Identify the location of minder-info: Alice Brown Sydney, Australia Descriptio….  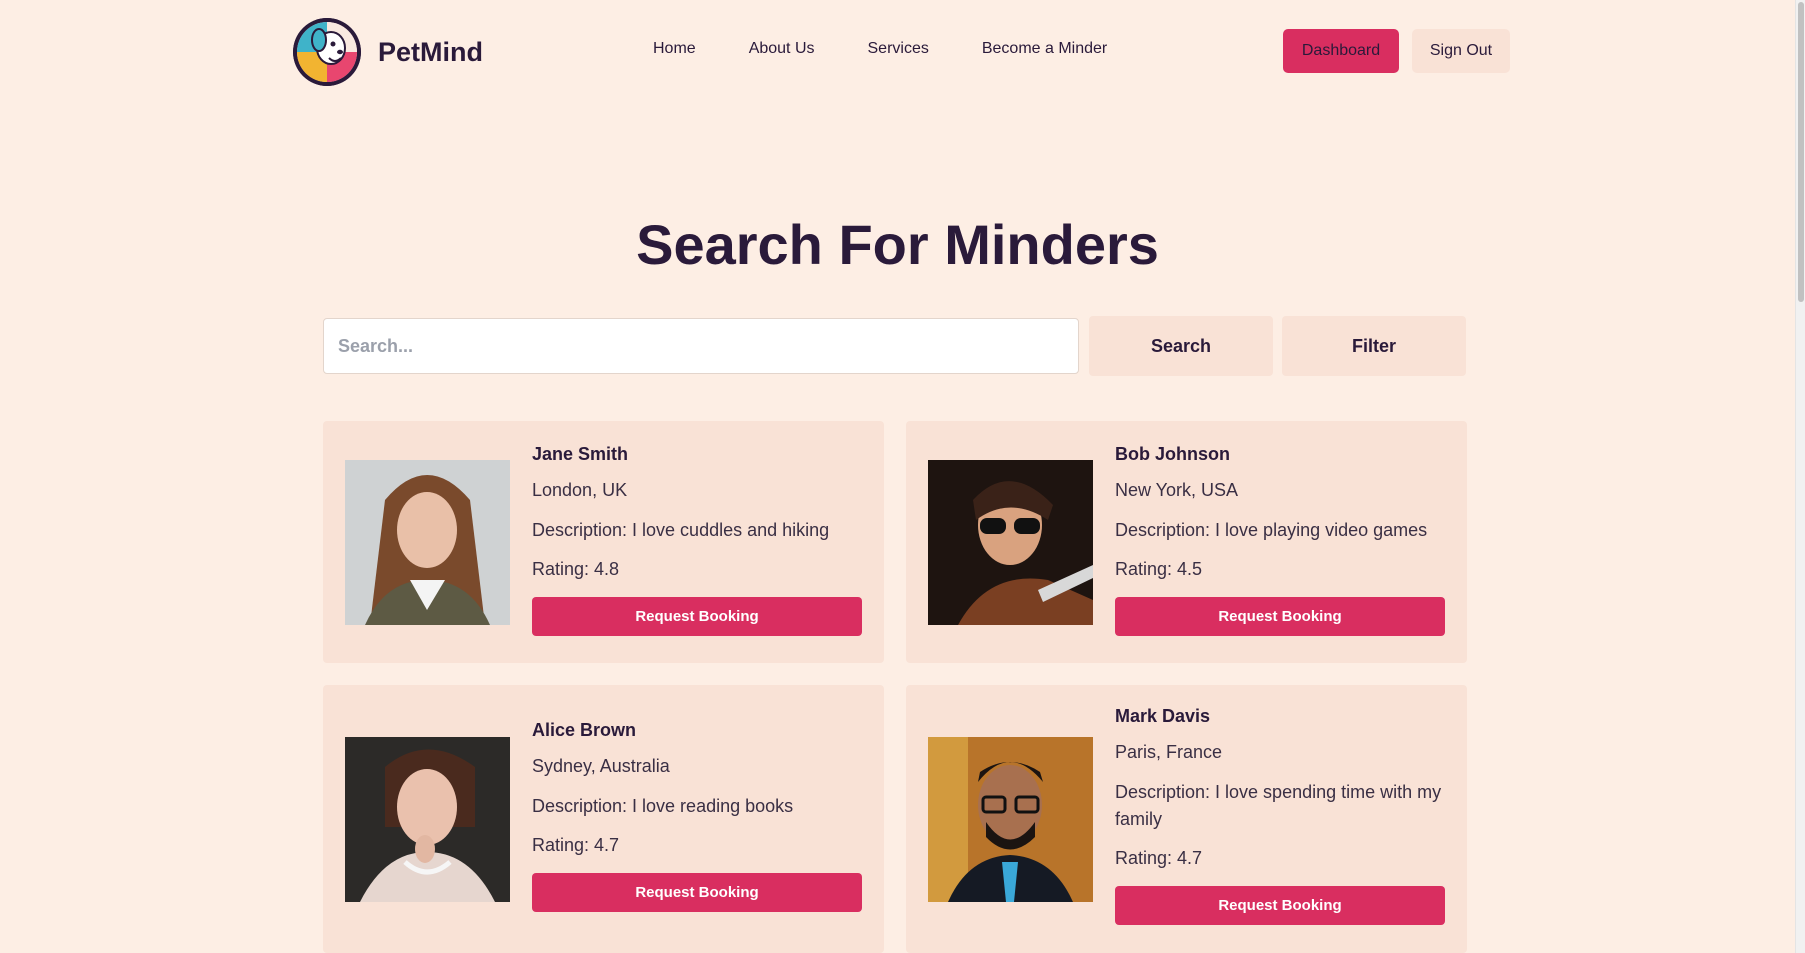
(697, 816).